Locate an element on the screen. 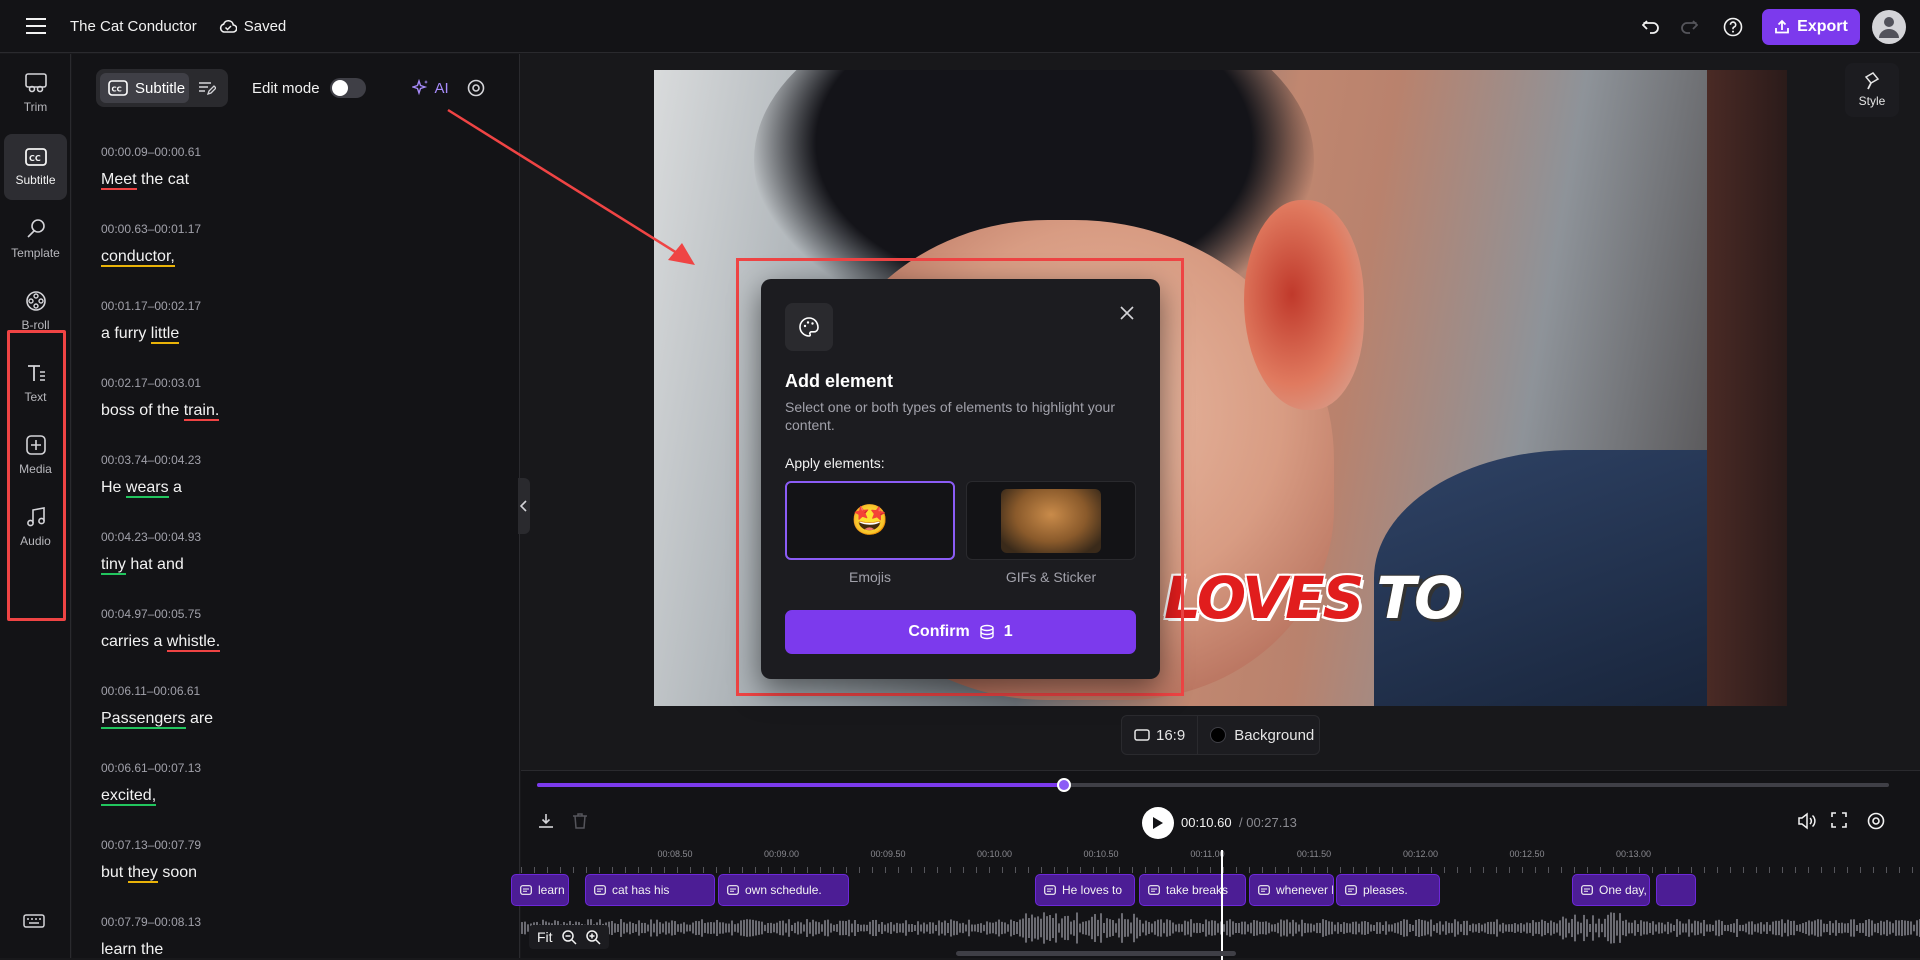 This screenshot has height=960, width=1920. subtitle-text: a furry little is located at coordinates (301, 334).